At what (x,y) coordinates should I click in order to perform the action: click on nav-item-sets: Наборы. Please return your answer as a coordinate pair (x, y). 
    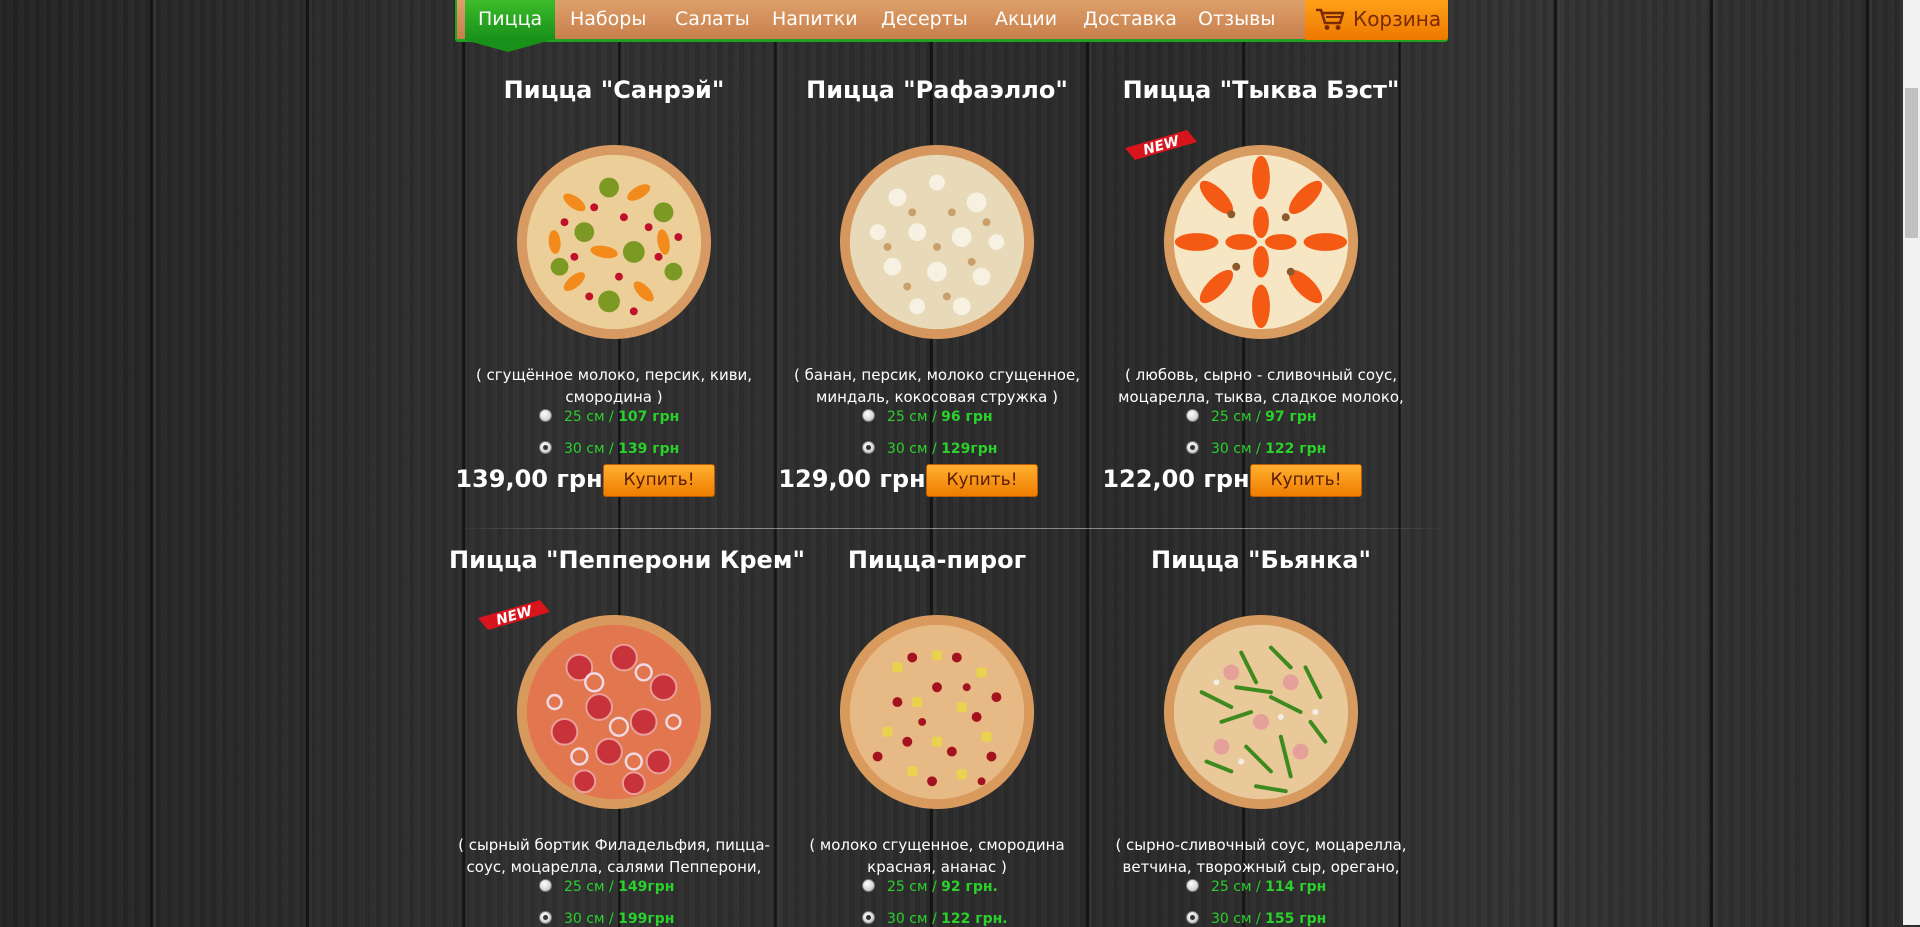
    Looking at the image, I should click on (608, 19).